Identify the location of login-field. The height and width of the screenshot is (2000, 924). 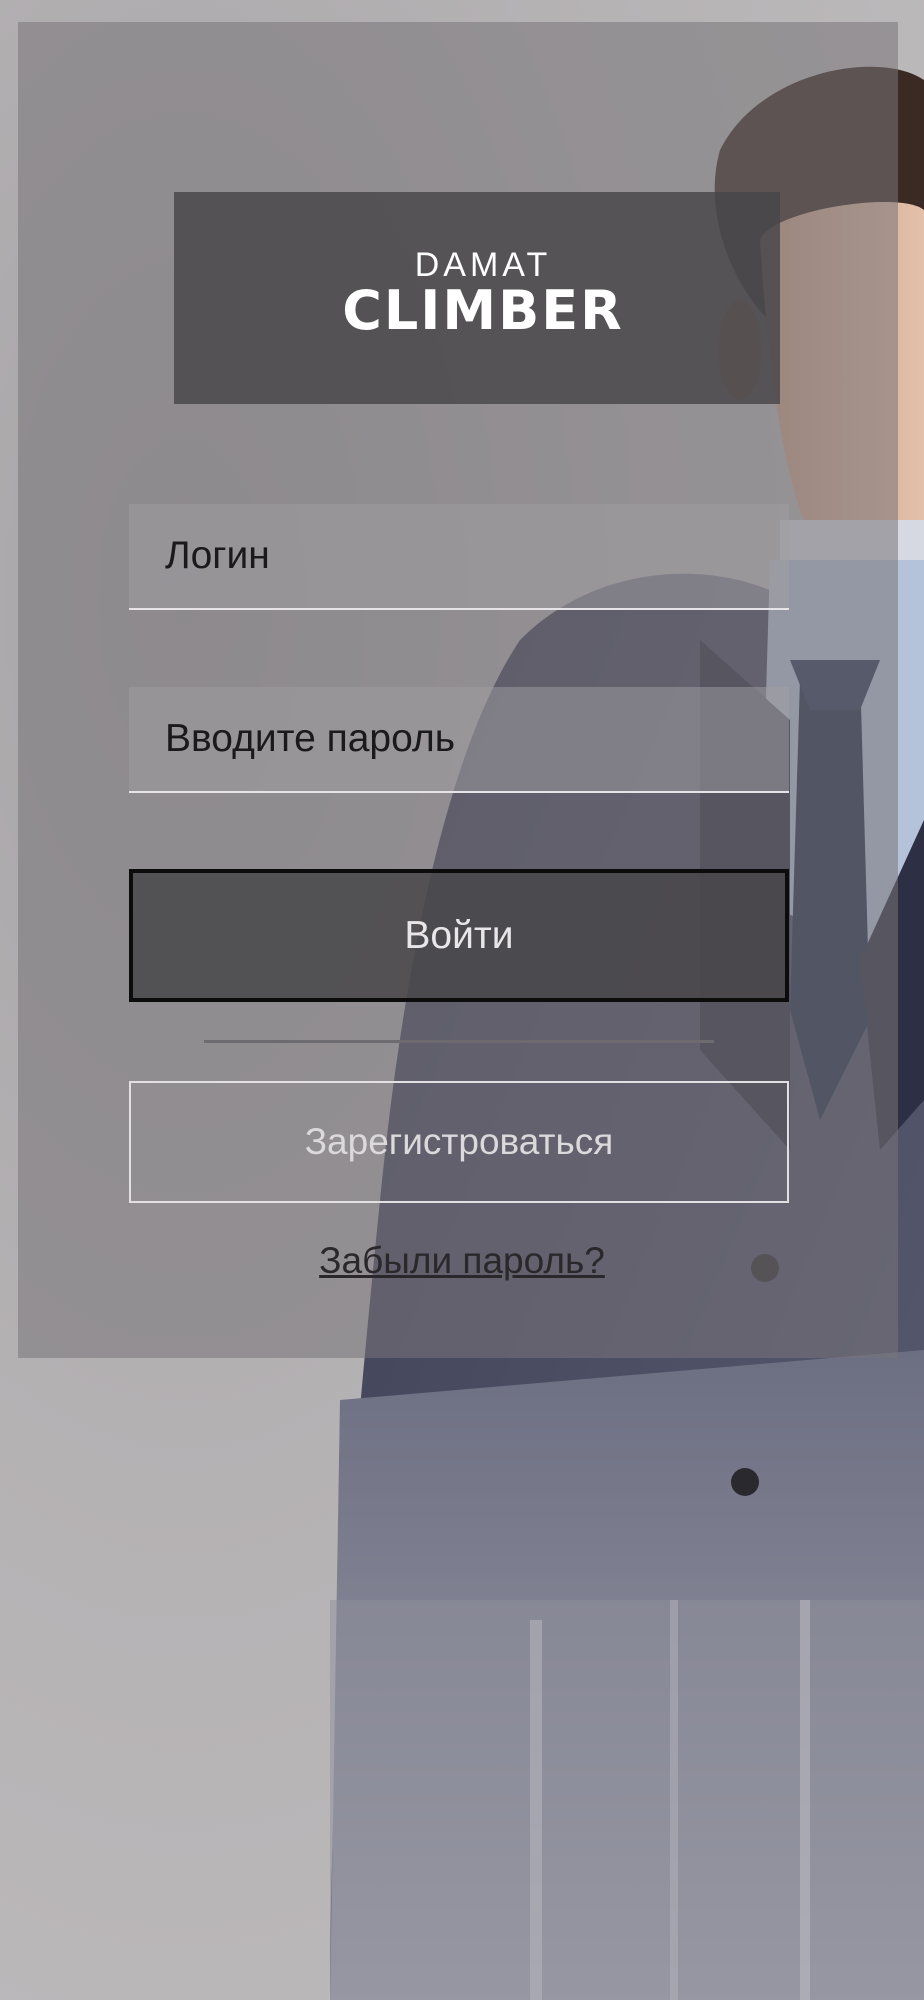
(459, 557).